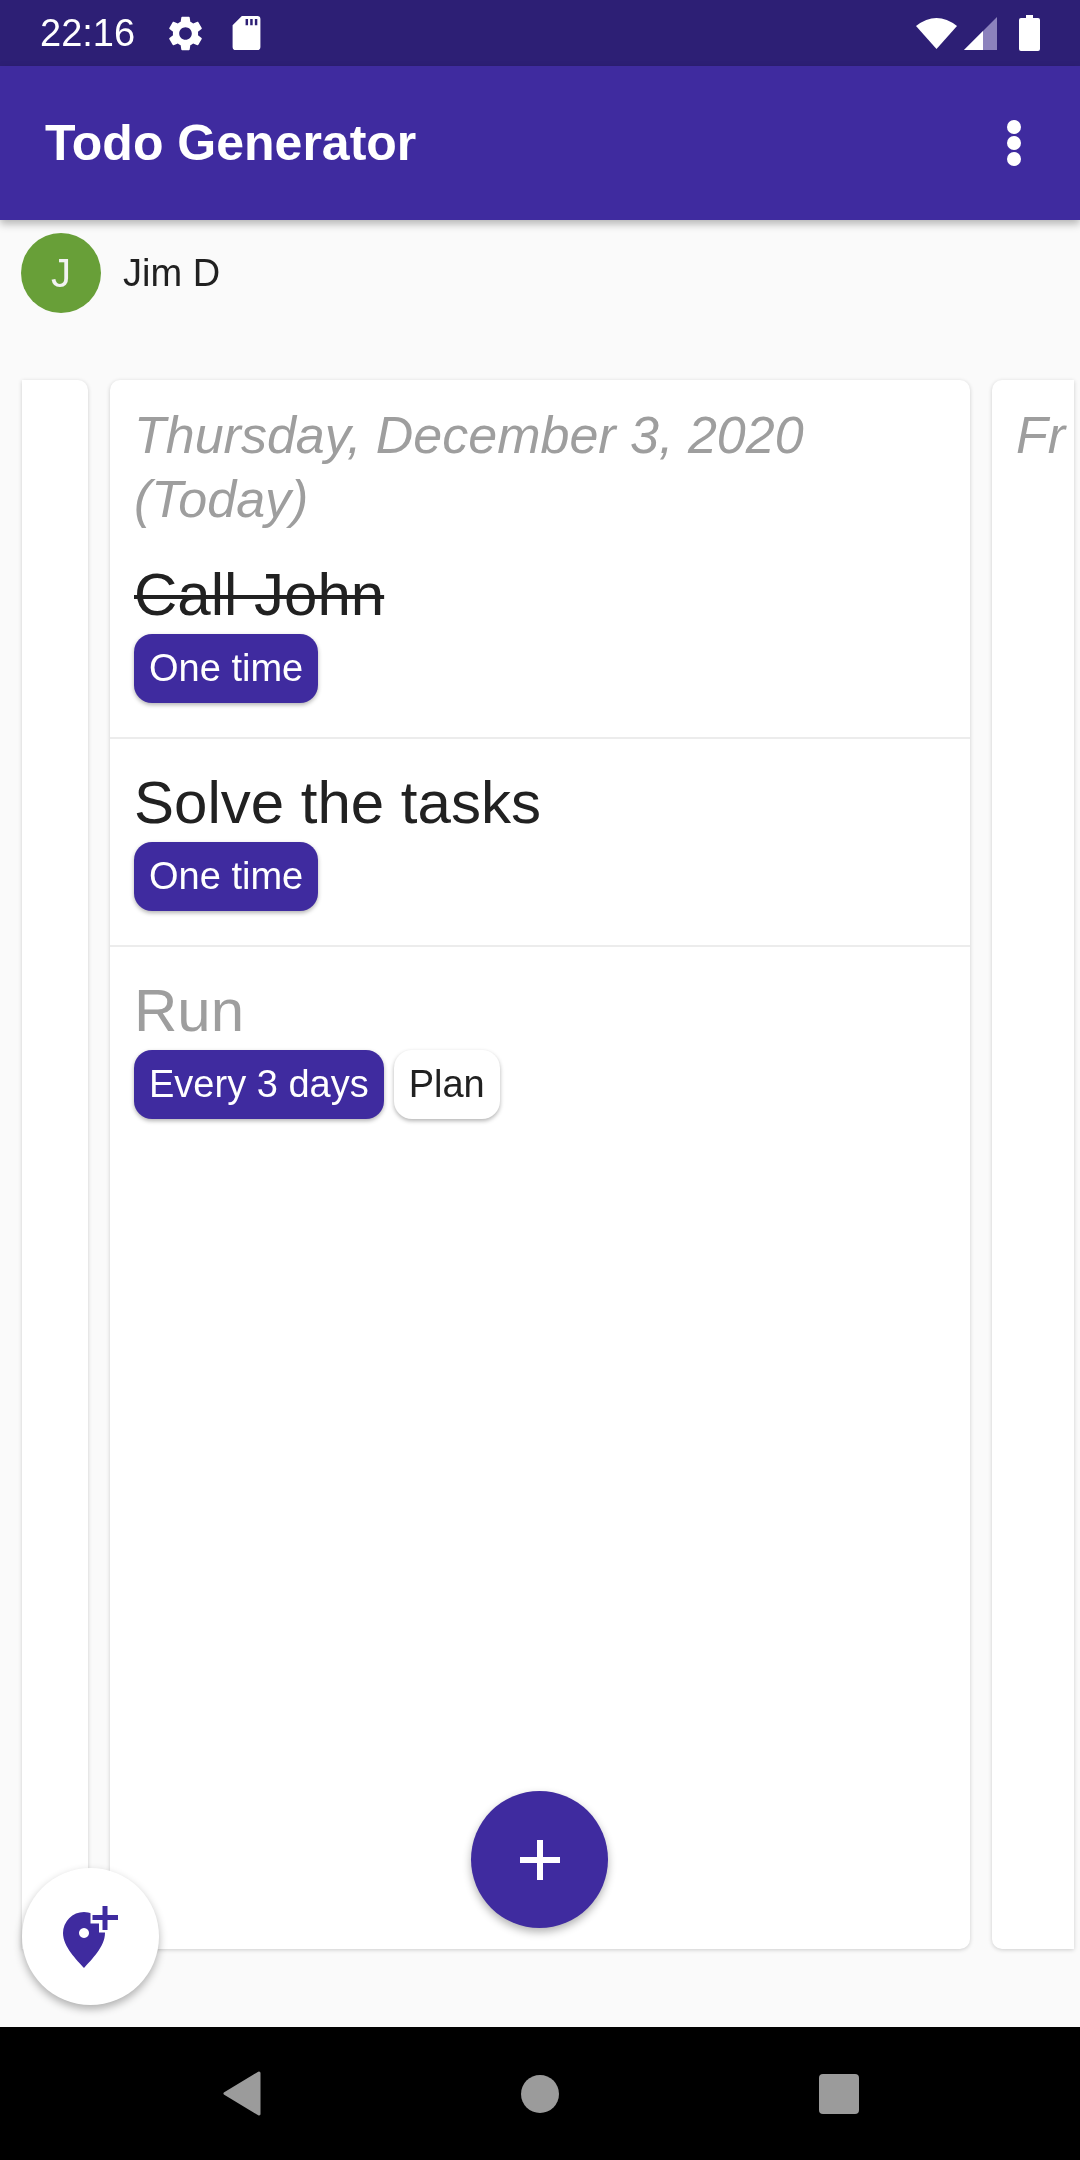 The height and width of the screenshot is (2160, 1080). Describe the element at coordinates (1014, 143) in the screenshot. I see `more-options-icon` at that location.